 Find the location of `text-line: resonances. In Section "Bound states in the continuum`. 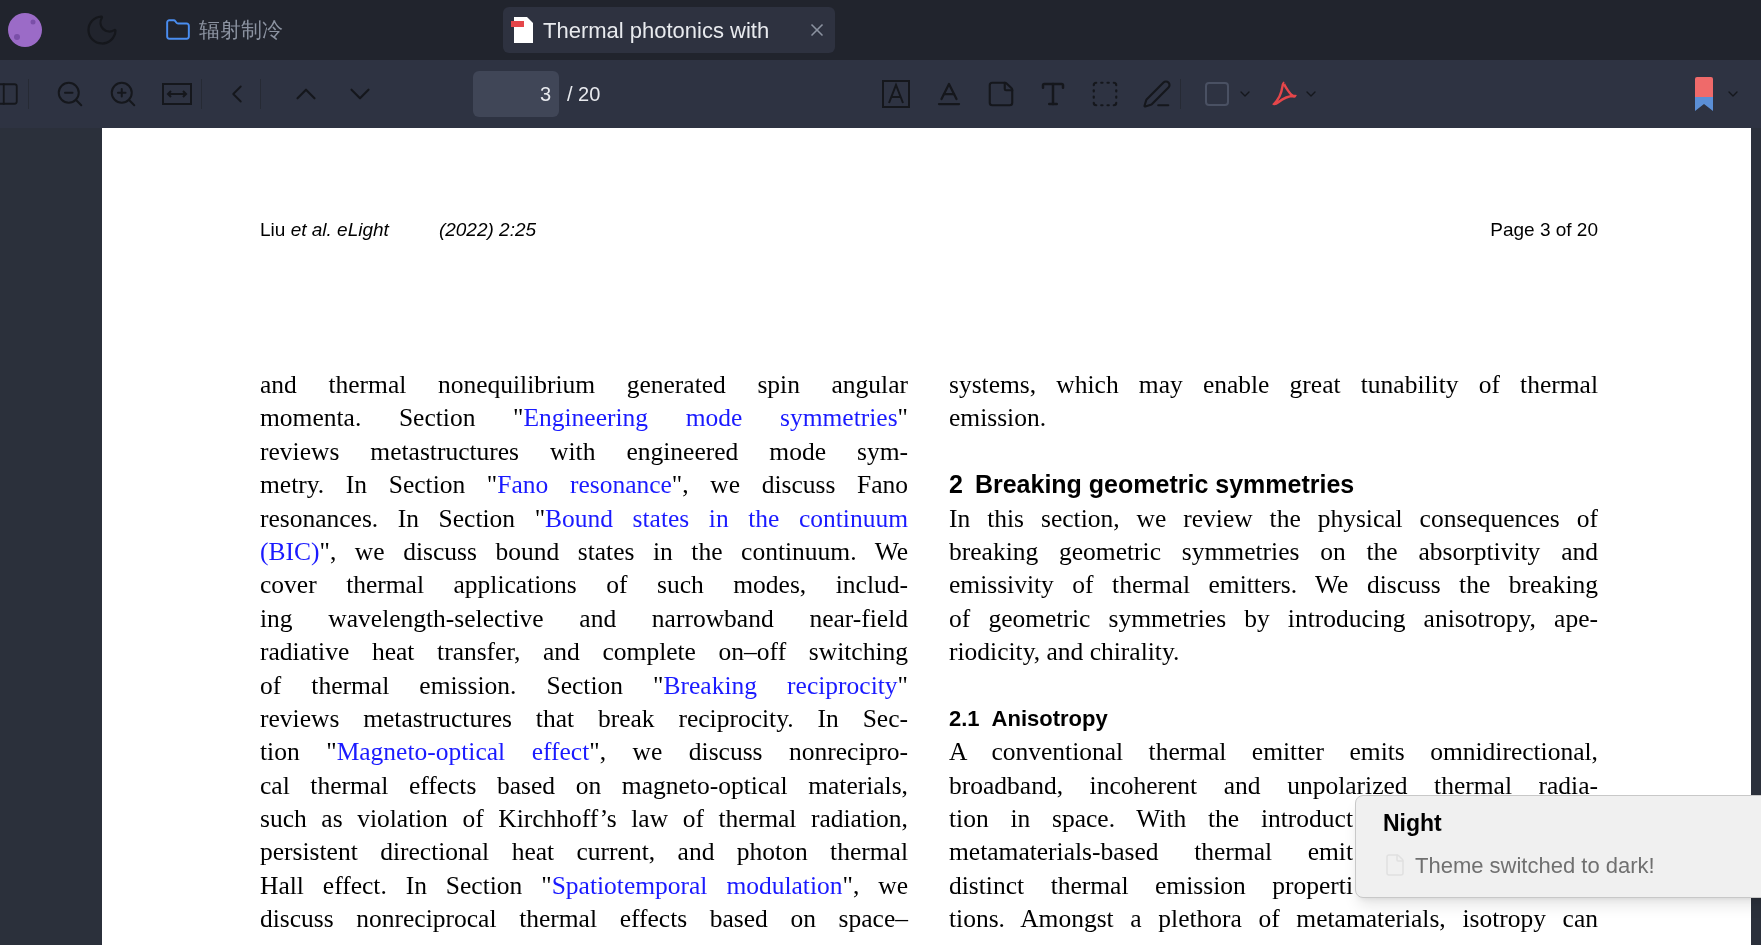

text-line: resonances. In Section "Bound states in the continuum is located at coordinates (584, 518).